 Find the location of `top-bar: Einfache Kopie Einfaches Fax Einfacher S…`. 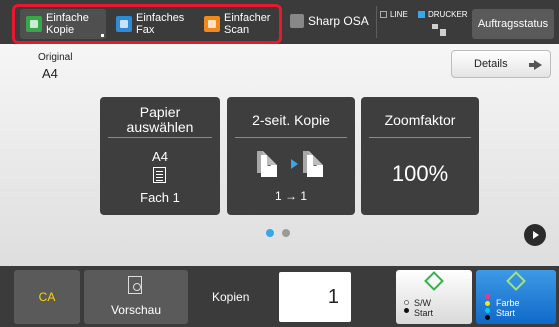

top-bar: Einfache Kopie Einfaches Fax Einfacher S… is located at coordinates (279, 22).